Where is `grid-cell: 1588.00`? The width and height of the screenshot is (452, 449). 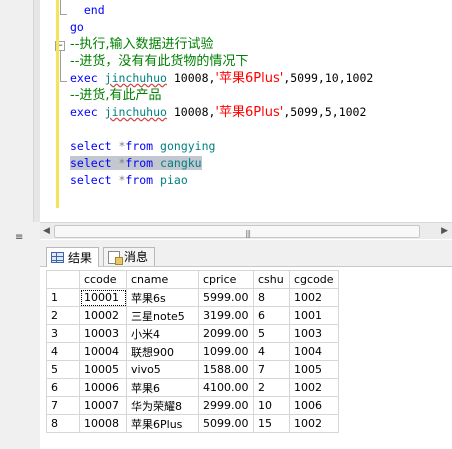 grid-cell: 1588.00 is located at coordinates (226, 369).